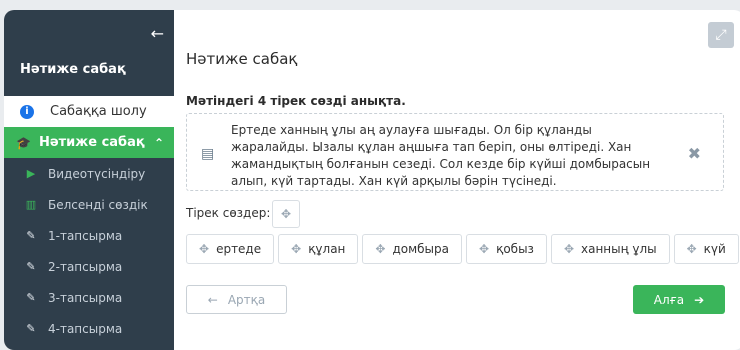  I want to click on back-button: ← Артқа, so click(236, 299).